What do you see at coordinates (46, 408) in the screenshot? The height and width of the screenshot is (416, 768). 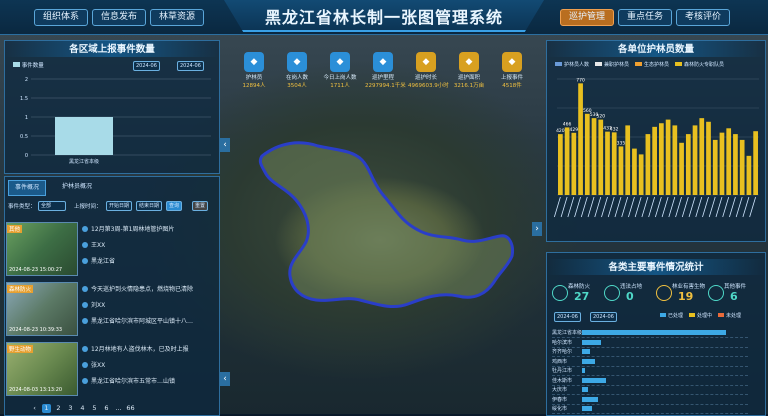 I see `page-button: 1` at bounding box center [46, 408].